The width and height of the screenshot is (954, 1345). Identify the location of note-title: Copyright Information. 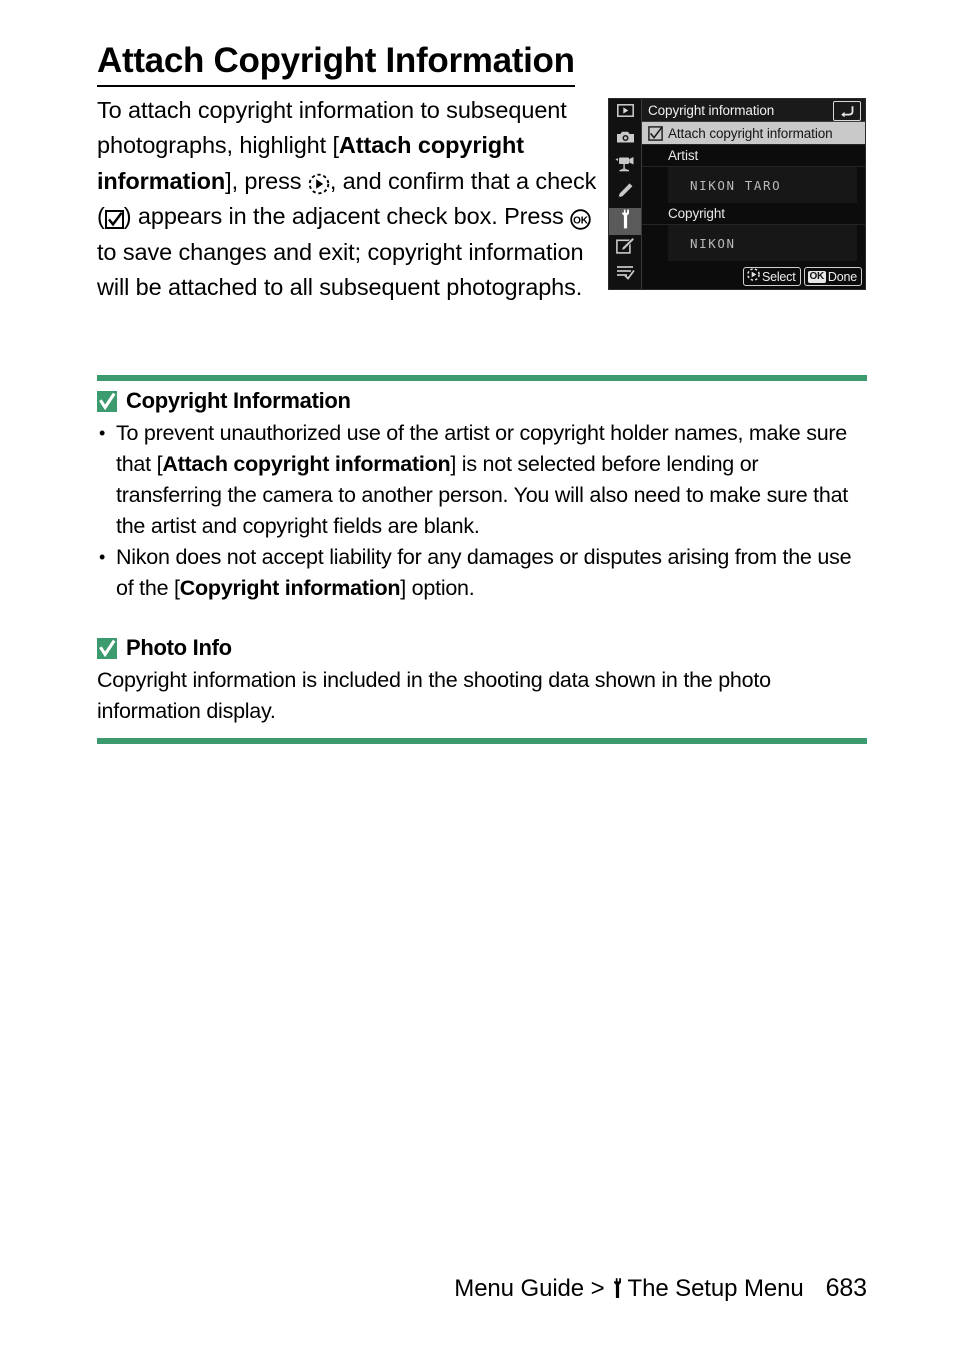
(238, 400).